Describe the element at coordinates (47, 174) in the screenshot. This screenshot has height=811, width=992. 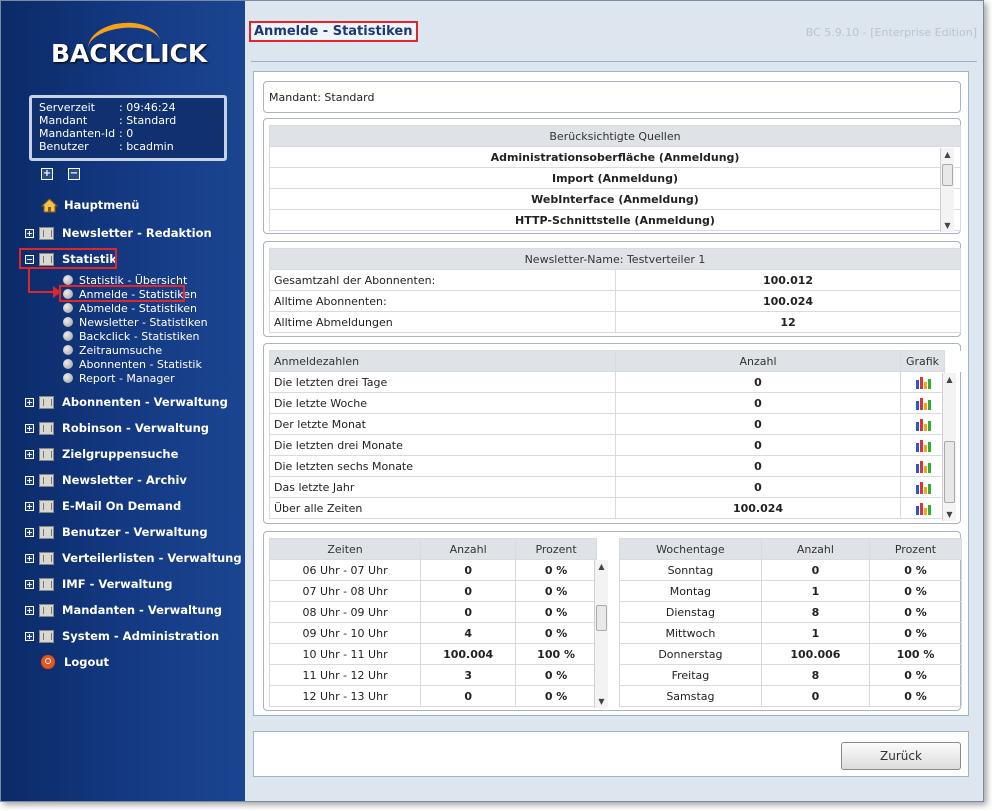
I see `expand-all-icon: +` at that location.